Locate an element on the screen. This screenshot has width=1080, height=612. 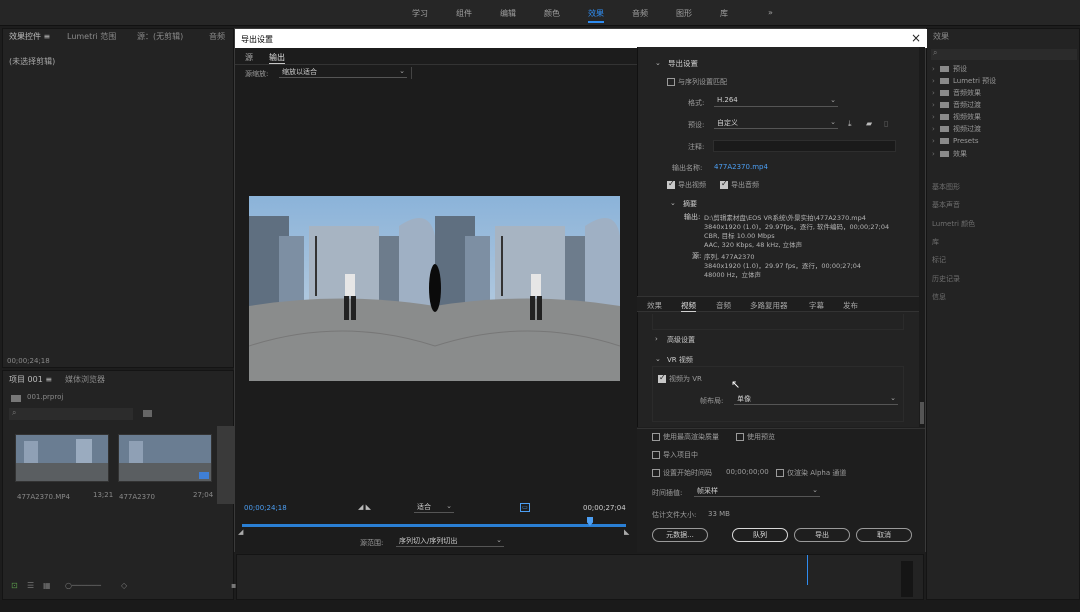
effect-controls-timecode: 00;00;24;18 is located at coordinates (28, 361).